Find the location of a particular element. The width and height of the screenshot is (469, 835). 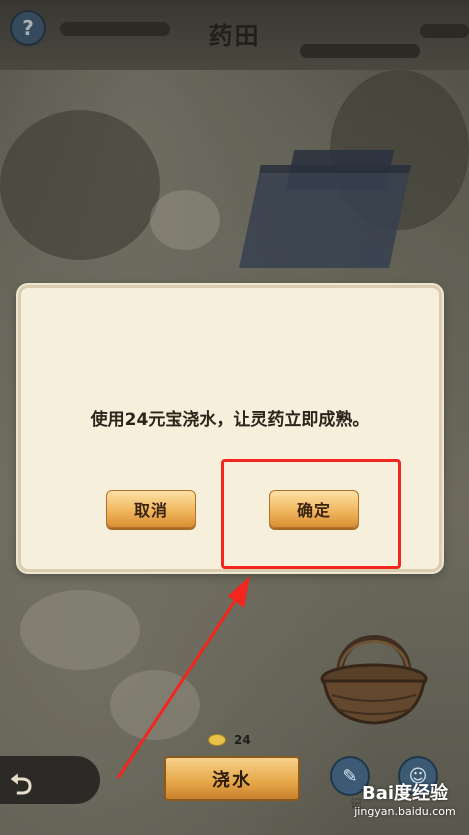

dialog-message: 使用24元宝浇水，让灵药立即成熟。 is located at coordinates (230, 420).